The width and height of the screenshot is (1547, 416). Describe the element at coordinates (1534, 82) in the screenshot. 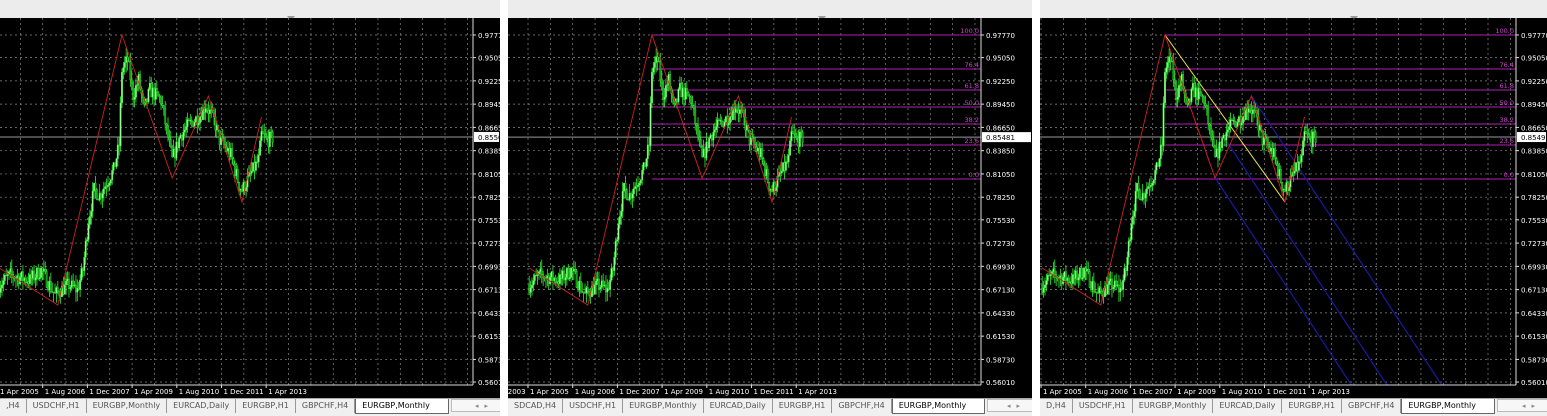

I see `price-tick-label: 0.92250` at that location.